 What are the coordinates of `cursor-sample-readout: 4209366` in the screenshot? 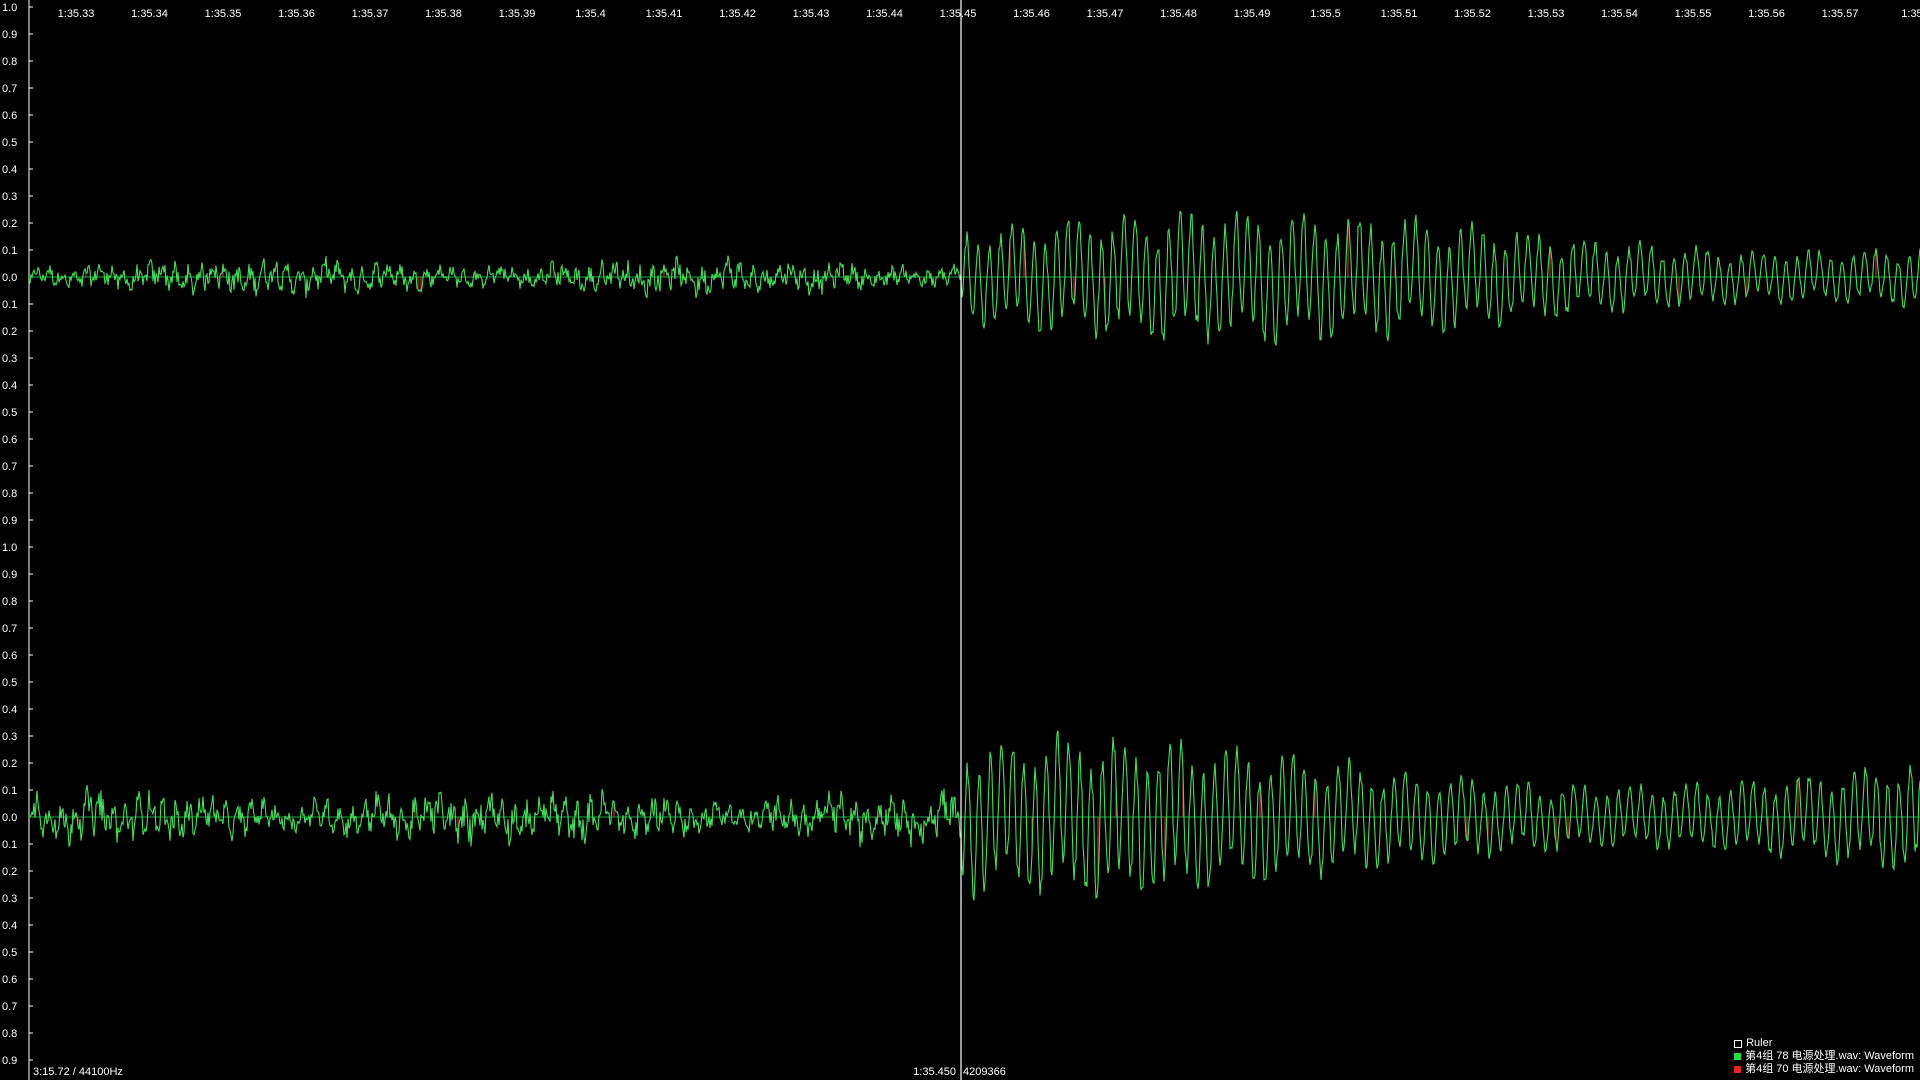 It's located at (984, 1072).